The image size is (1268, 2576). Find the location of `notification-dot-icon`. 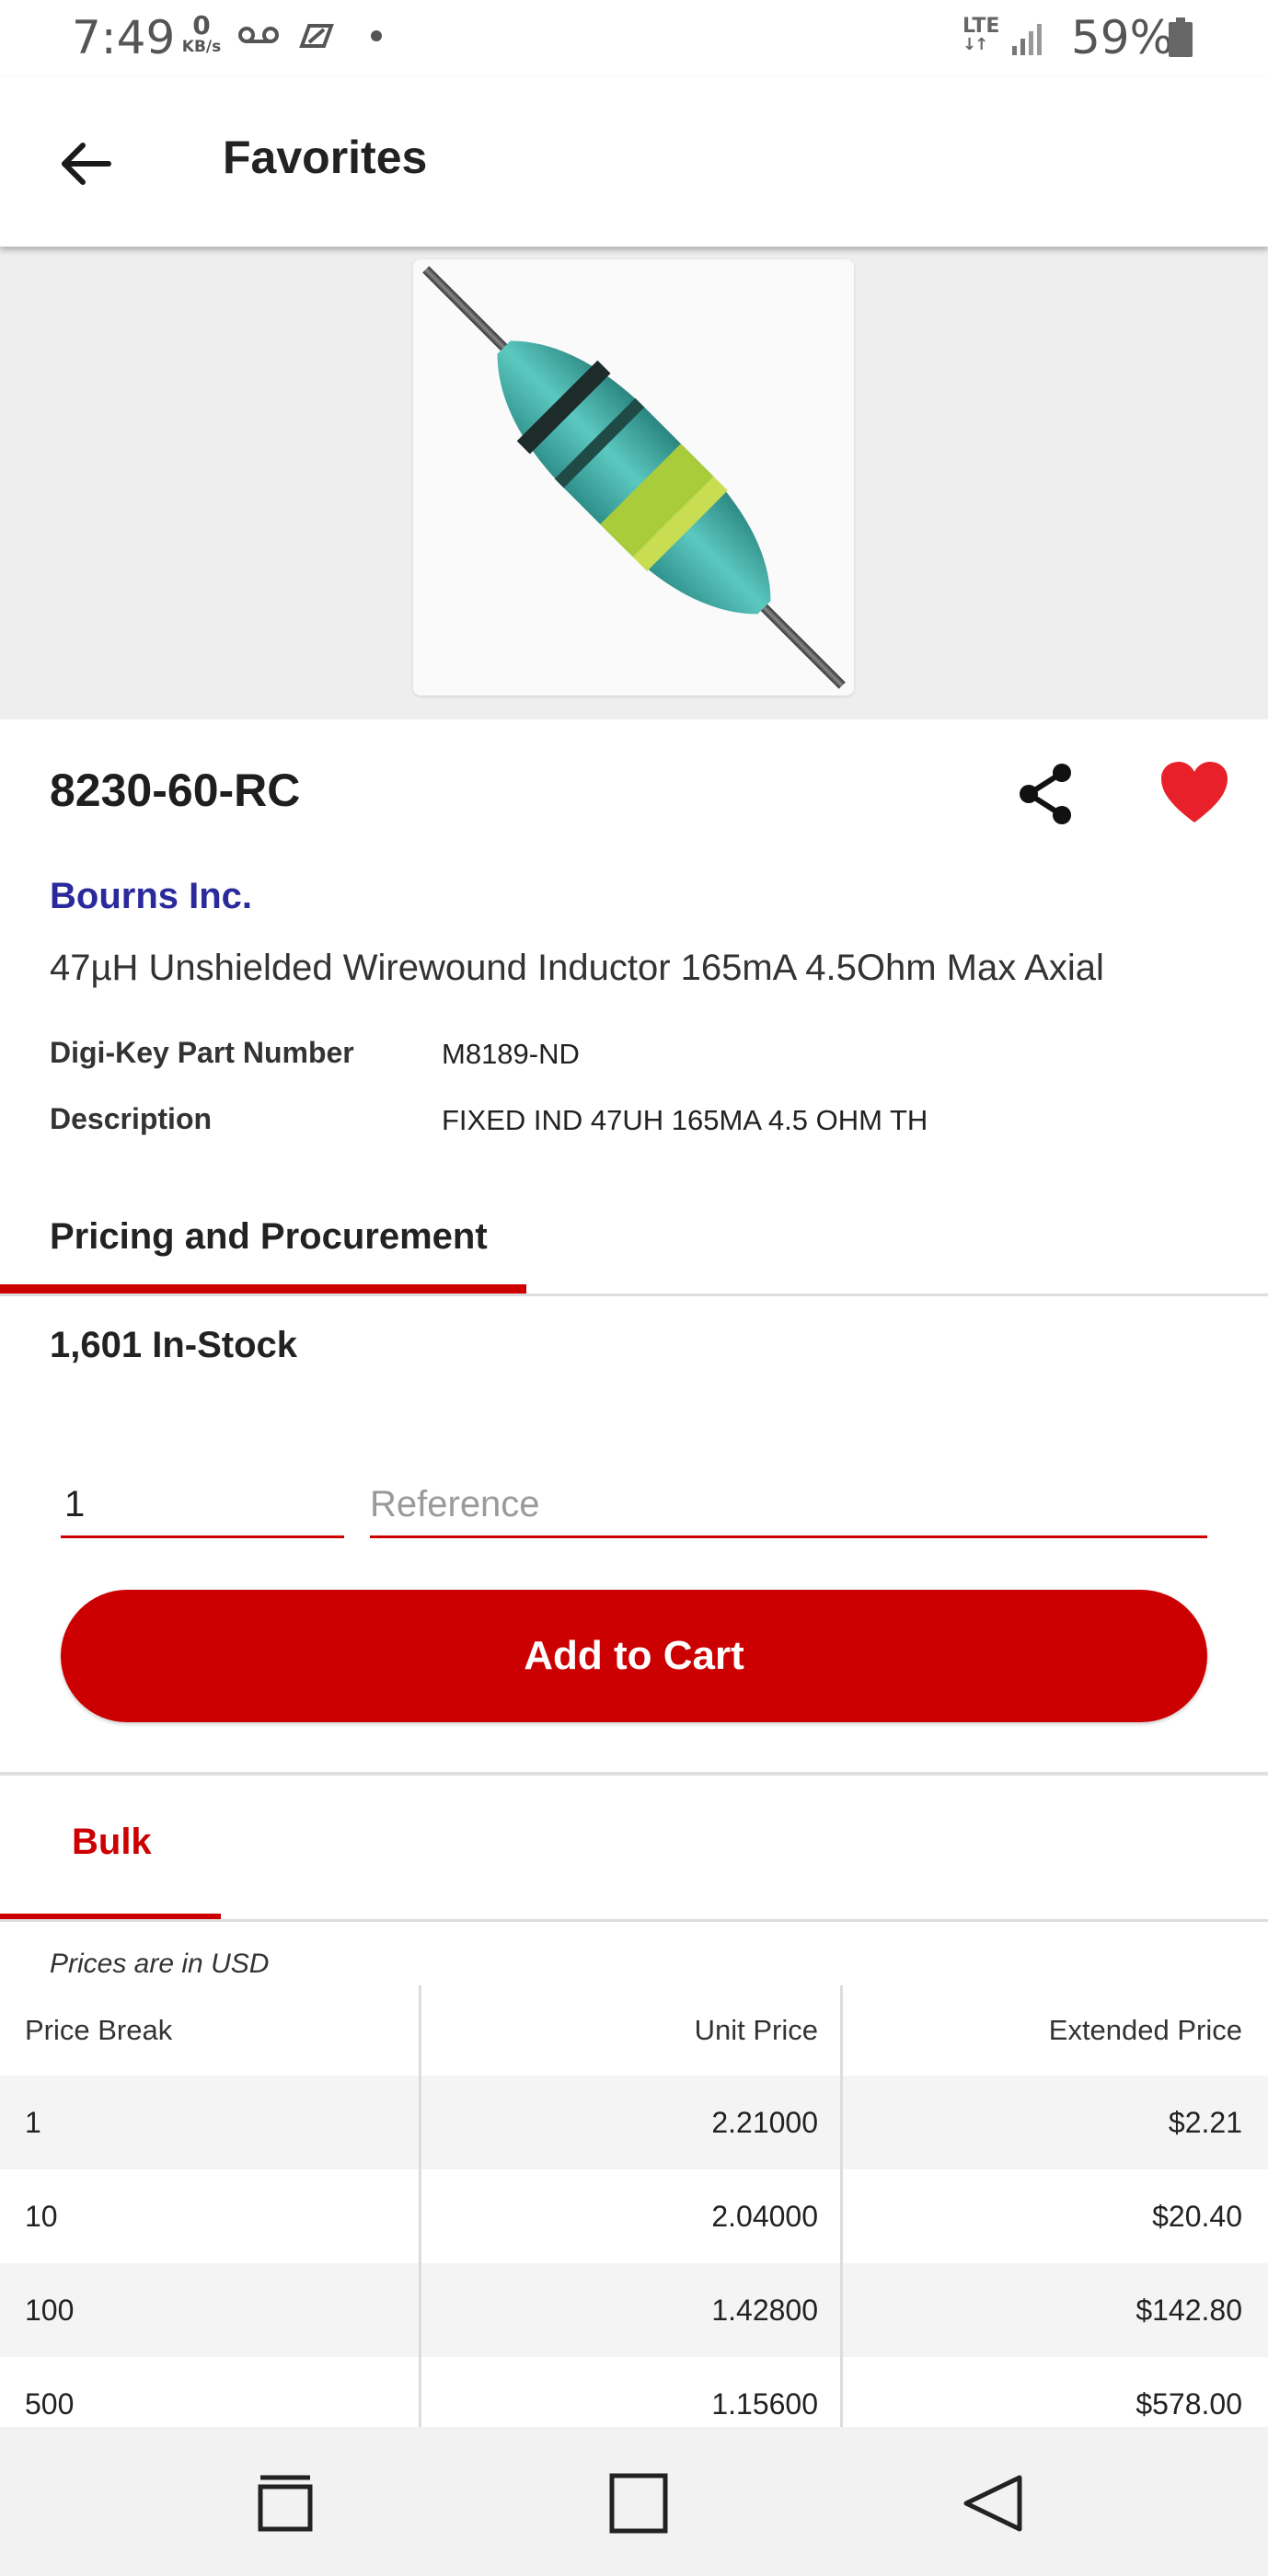

notification-dot-icon is located at coordinates (376, 35).